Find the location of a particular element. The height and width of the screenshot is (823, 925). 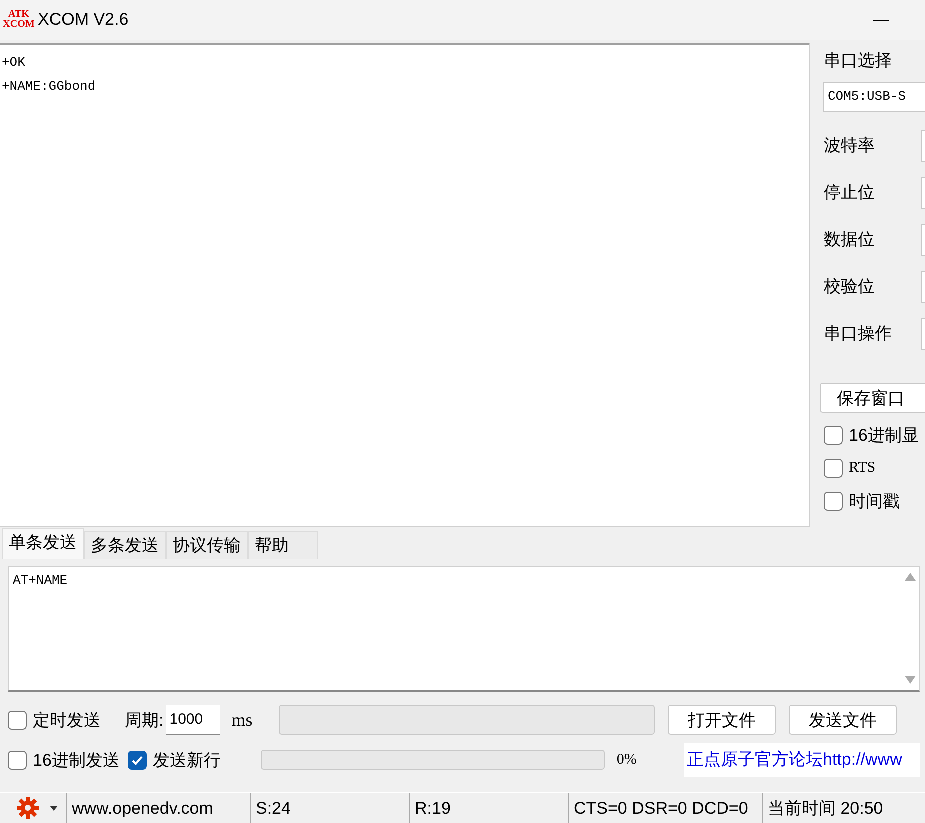

caret-icon is located at coordinates (54, 808).